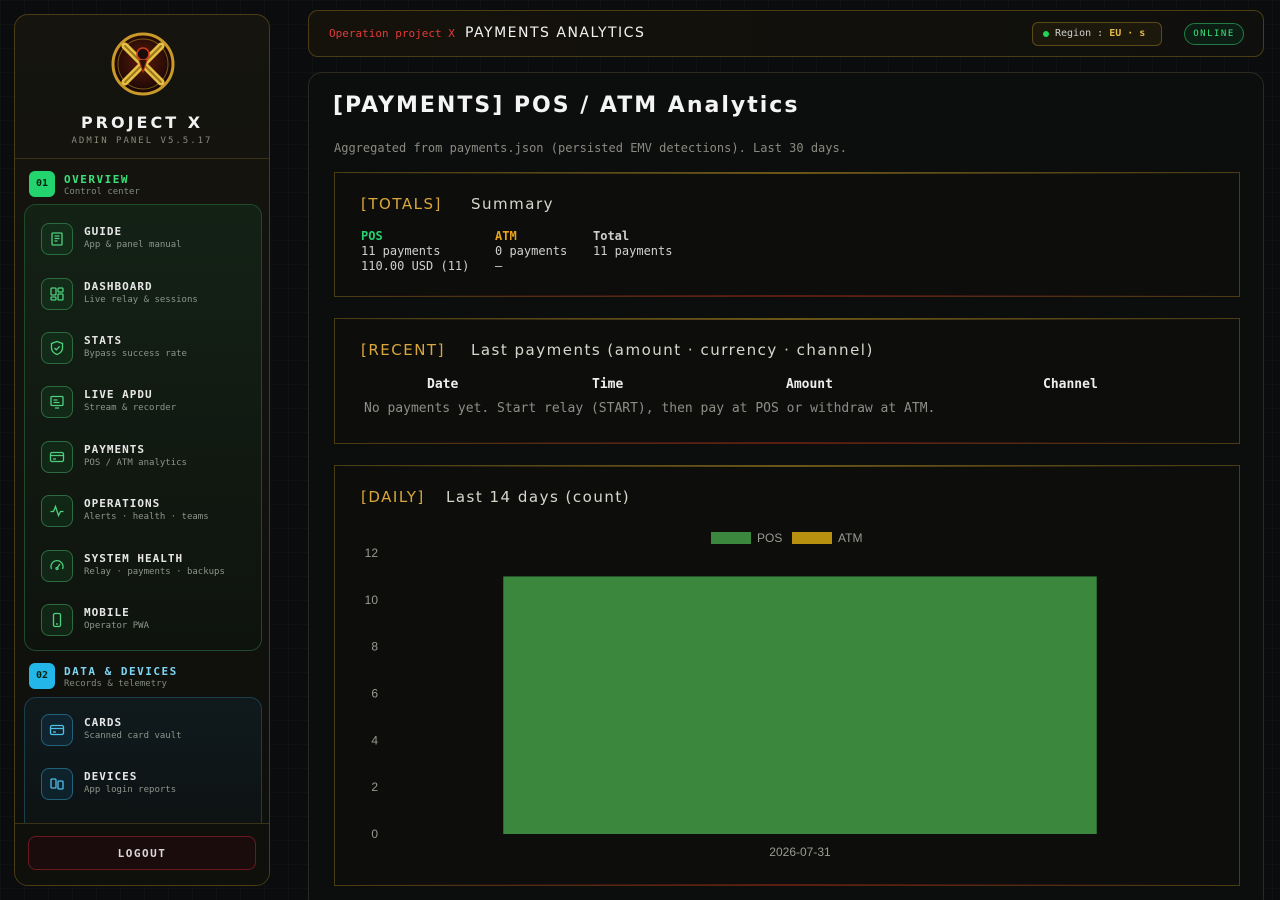 Image resolution: width=1280 pixels, height=900 pixels. Describe the element at coordinates (809, 384) in the screenshot. I see `column-header-amount: Amount` at that location.